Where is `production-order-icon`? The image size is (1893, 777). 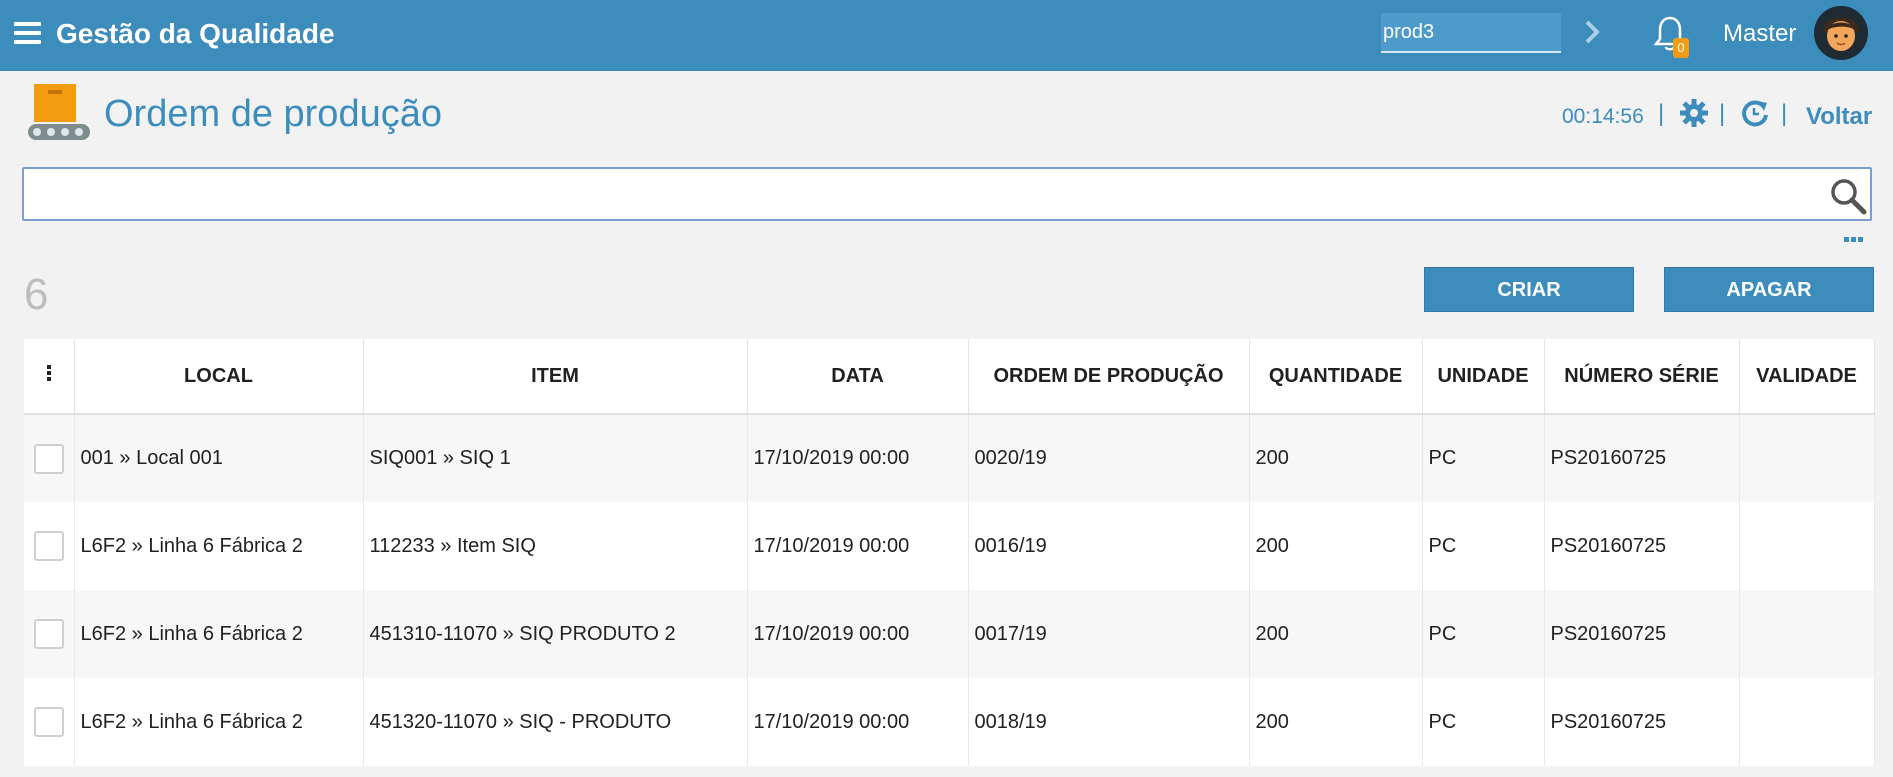
production-order-icon is located at coordinates (59, 112).